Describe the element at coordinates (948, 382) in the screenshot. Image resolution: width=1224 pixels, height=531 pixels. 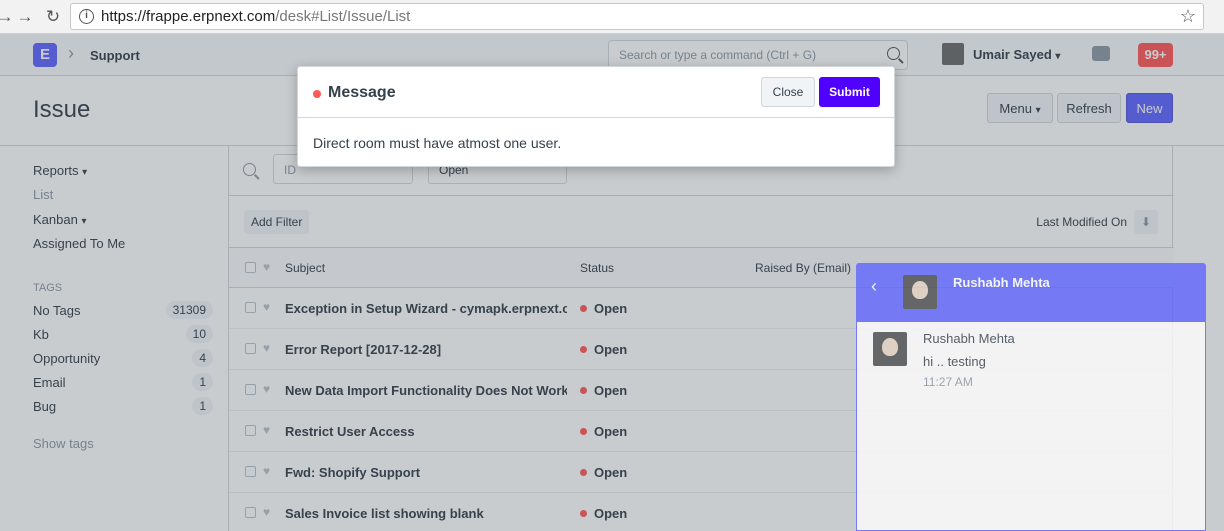
I see `message-time: 11:27 AM` at that location.